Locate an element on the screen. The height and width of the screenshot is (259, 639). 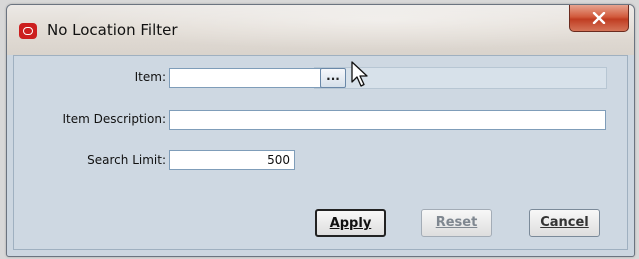
search-limit-label: Search Limit: is located at coordinates (126, 160).